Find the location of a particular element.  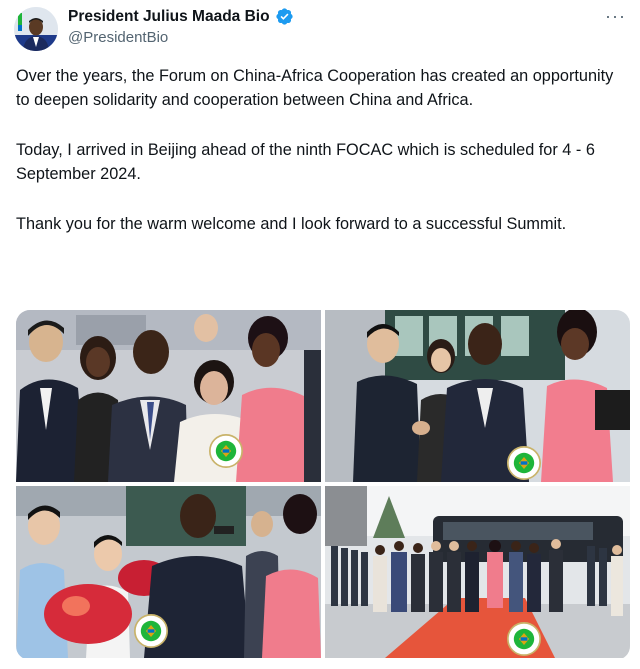

author-name-row: President Julius Maada Bio is located at coordinates (181, 16).